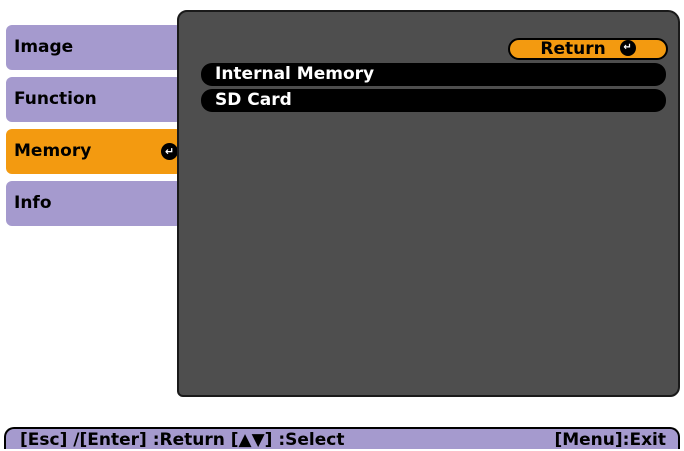  Describe the element at coordinates (610, 440) in the screenshot. I see `help-text-exit: [Menu]:Exit` at that location.